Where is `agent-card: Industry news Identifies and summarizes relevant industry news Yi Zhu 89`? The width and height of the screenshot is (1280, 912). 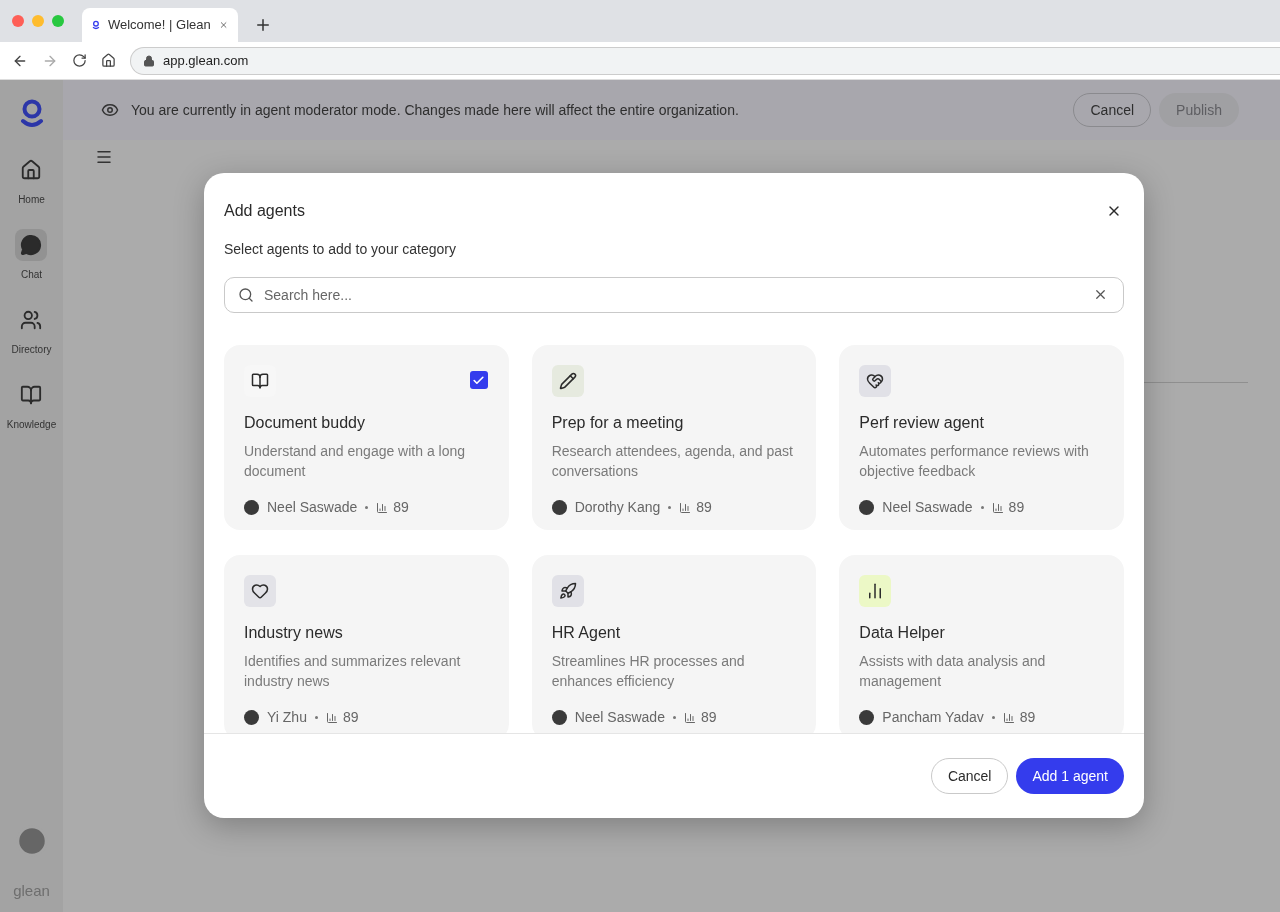 agent-card: Industry news Identifies and summarizes relevant industry news Yi Zhu 89 is located at coordinates (366, 644).